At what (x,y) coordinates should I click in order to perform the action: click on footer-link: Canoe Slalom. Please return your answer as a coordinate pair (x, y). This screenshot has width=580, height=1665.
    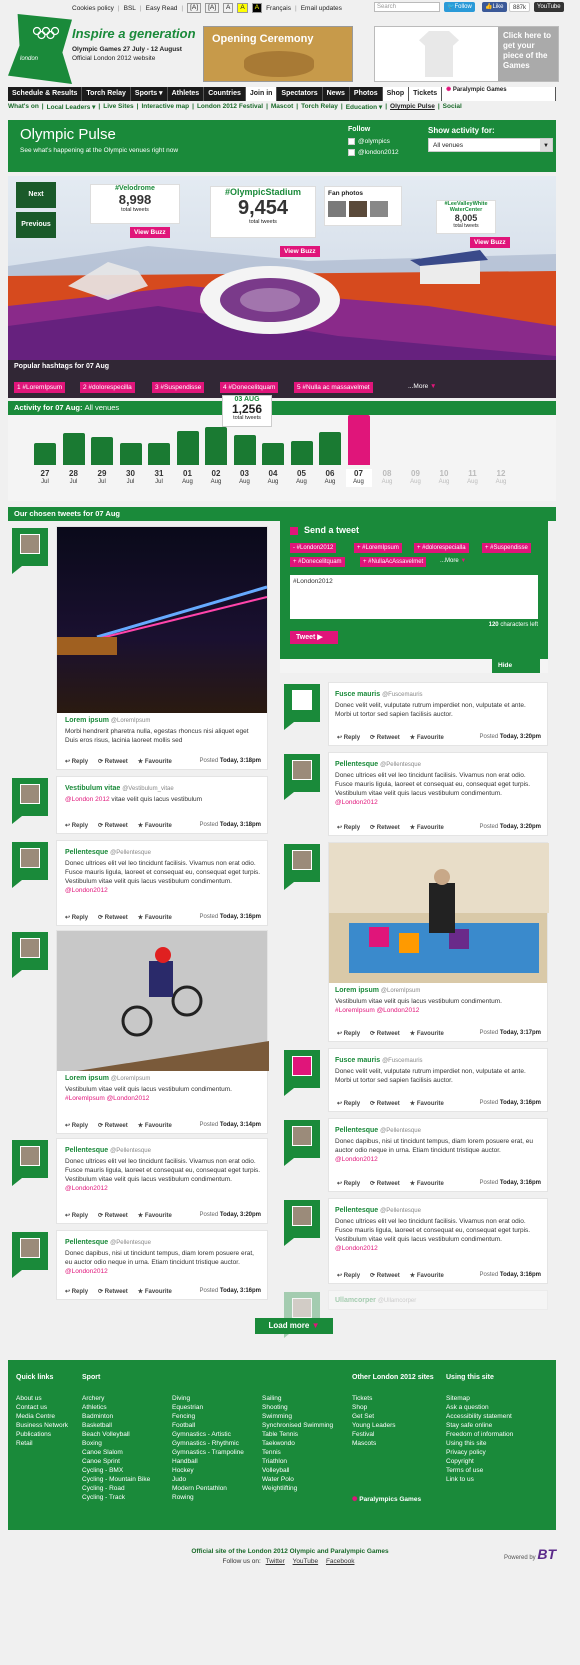
    Looking at the image, I should click on (116, 1452).